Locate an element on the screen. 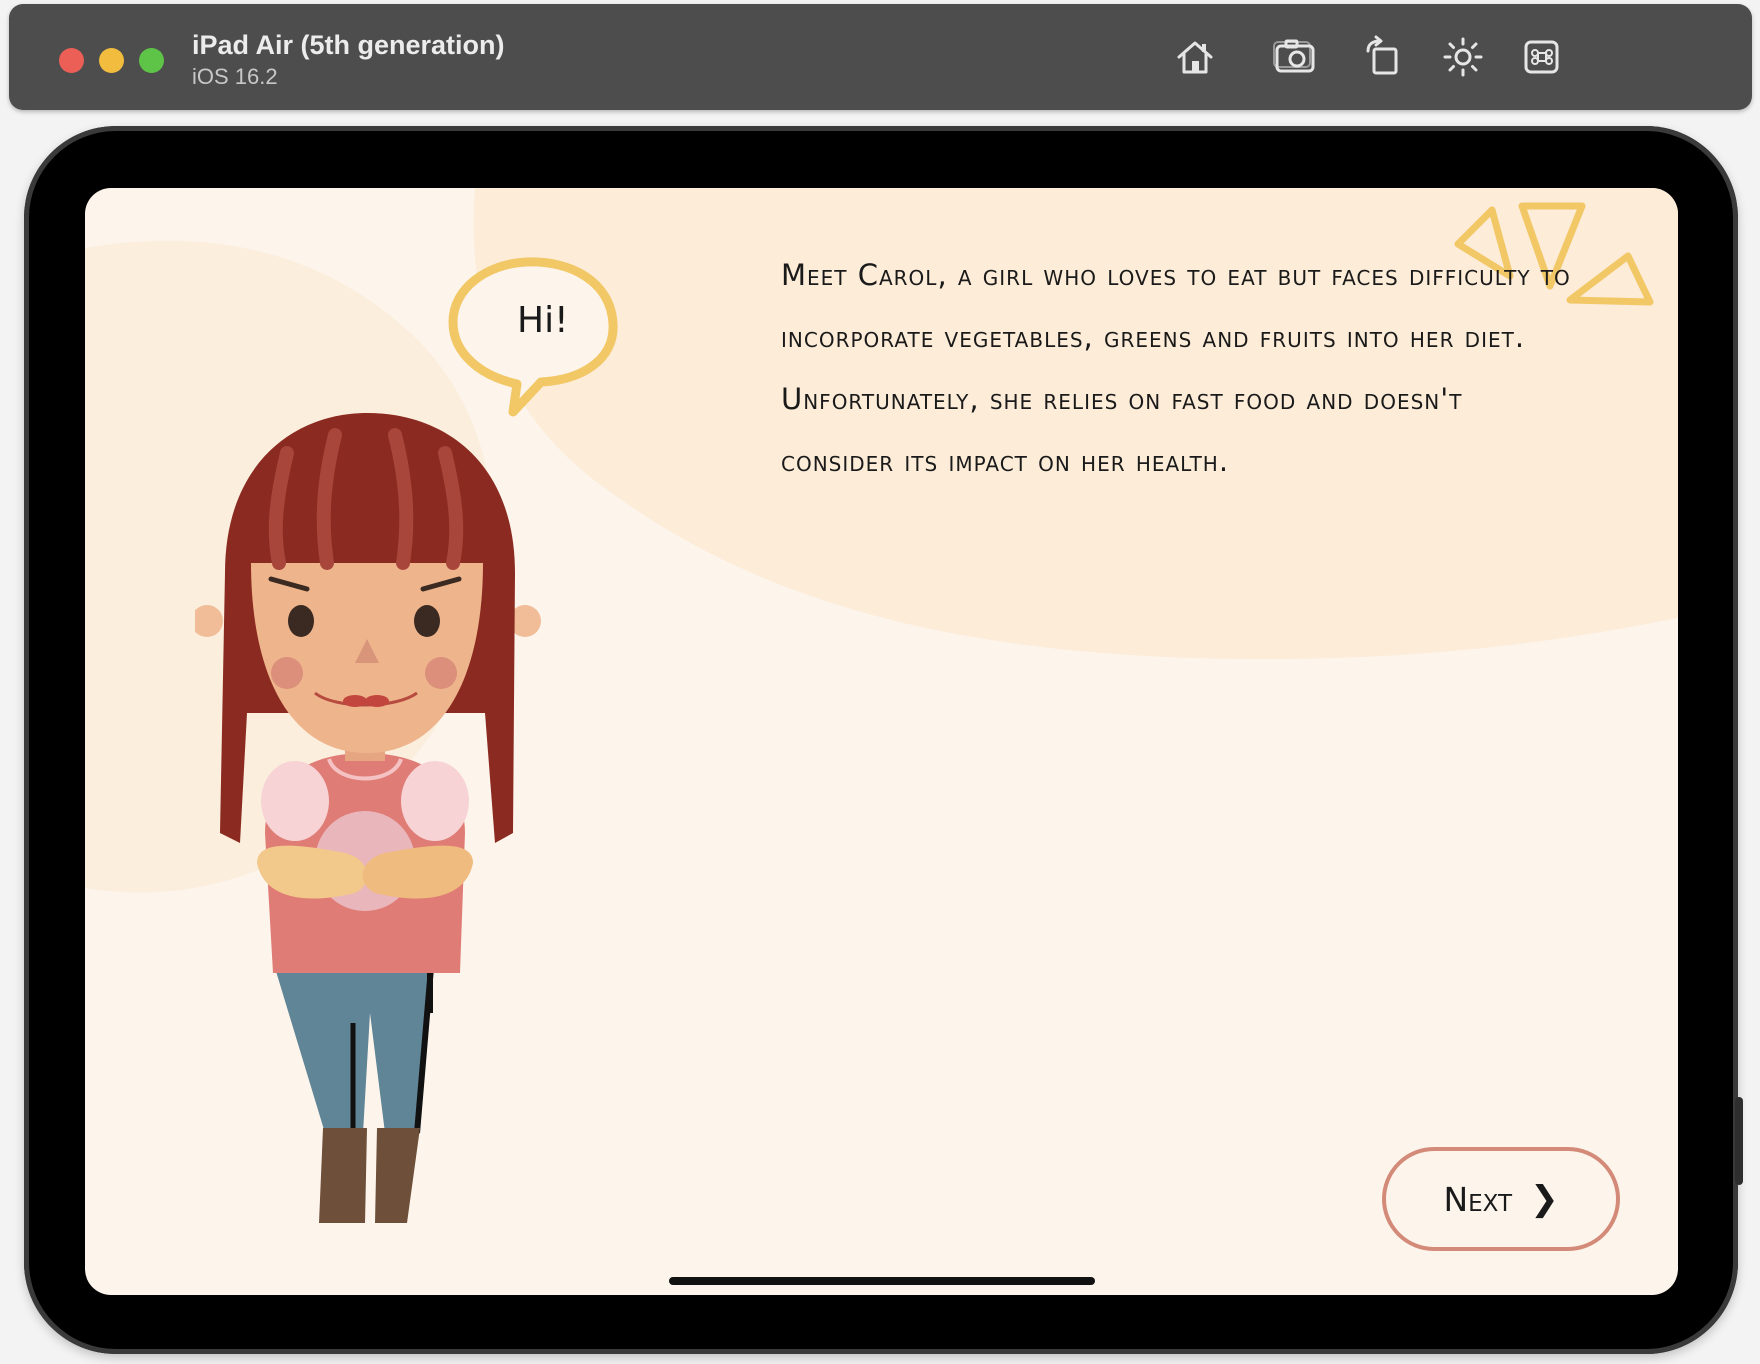  speech-bubble-text: Hi! is located at coordinates (543, 320).